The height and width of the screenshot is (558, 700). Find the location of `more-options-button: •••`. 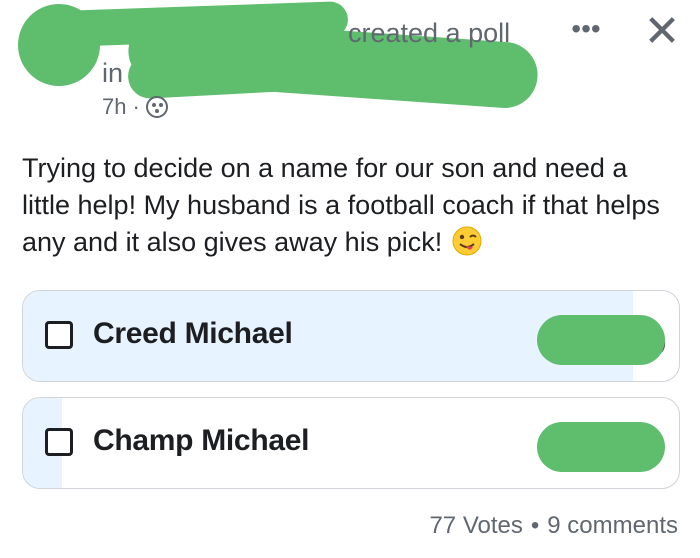

more-options-button: ••• is located at coordinates (586, 30).